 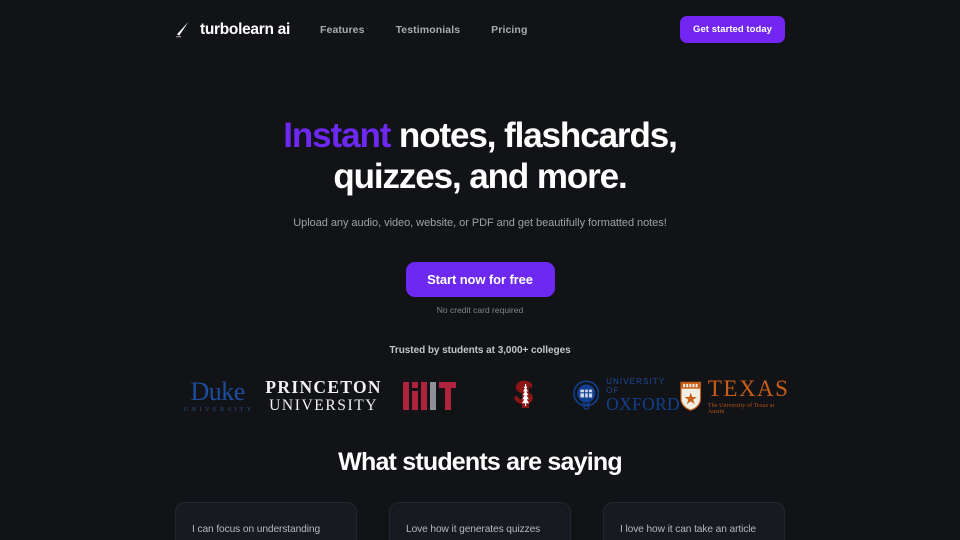 I want to click on oxford-crest-icon, so click(x=585, y=395).